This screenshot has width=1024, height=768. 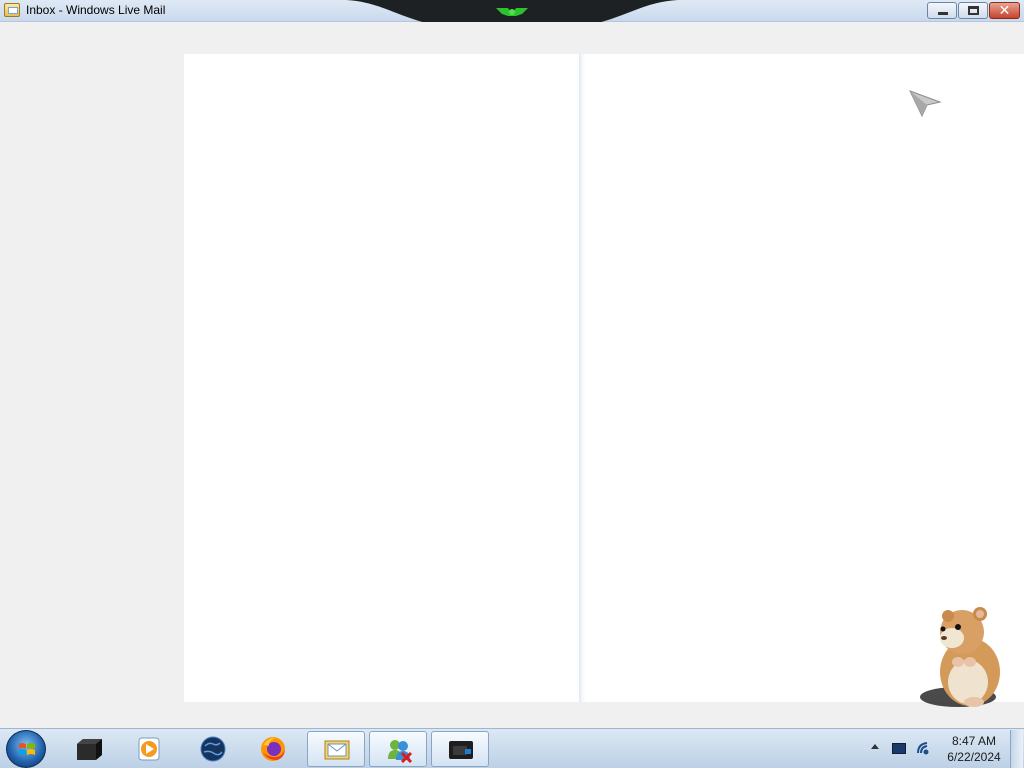 I want to click on restore-button, so click(x=973, y=10).